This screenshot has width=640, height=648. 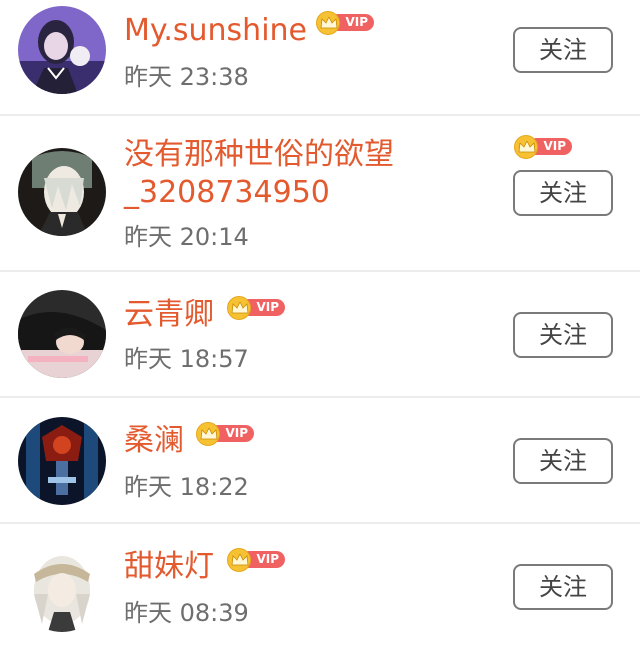 What do you see at coordinates (186, 487) in the screenshot?
I see `timestamp: 昨天 18:22` at bounding box center [186, 487].